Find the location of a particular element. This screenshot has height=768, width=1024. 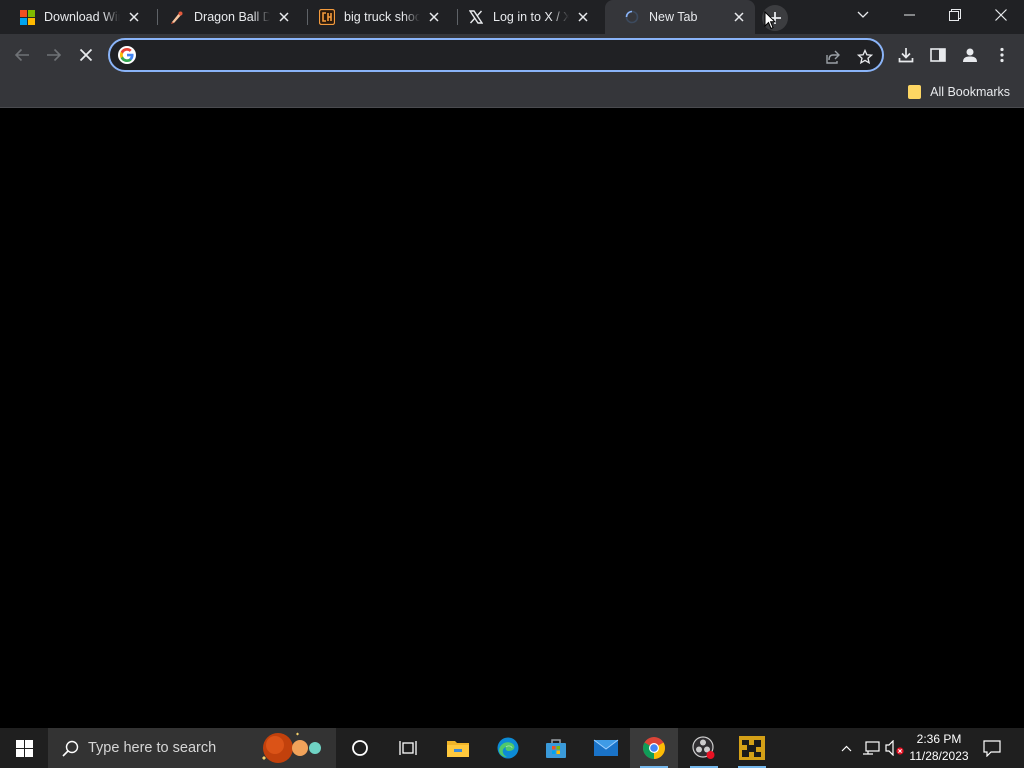

minimize-button is located at coordinates (909, 15).